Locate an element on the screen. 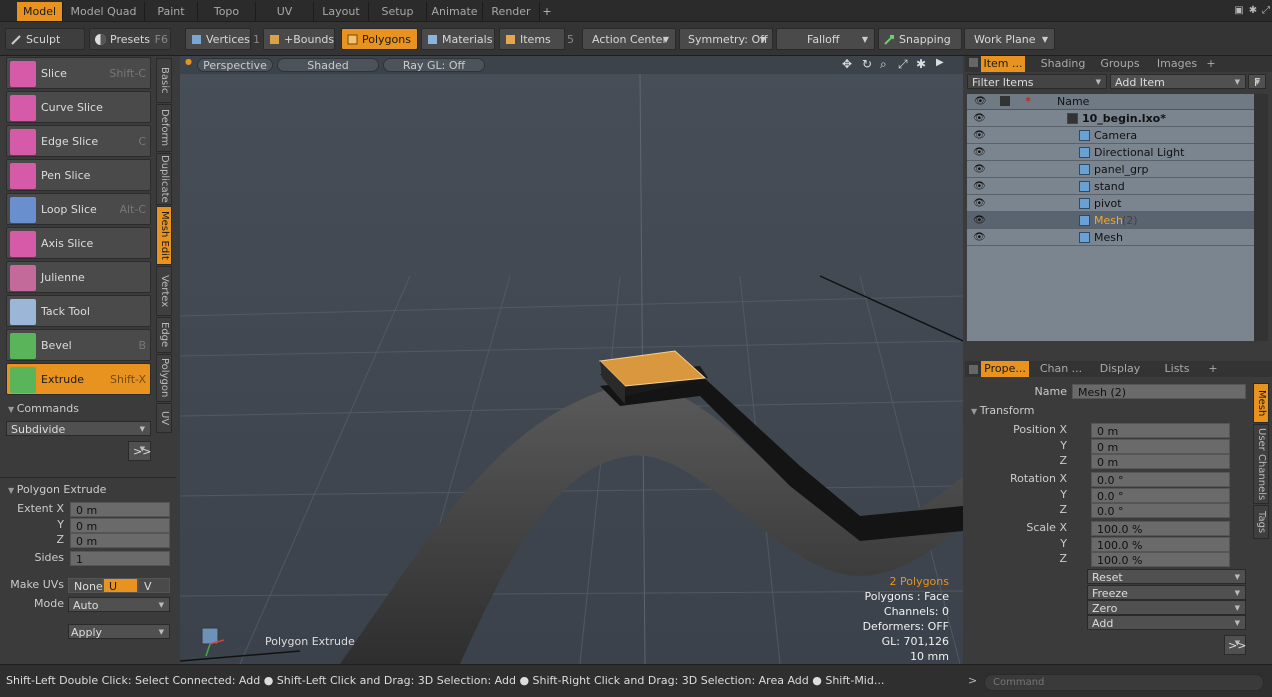 This screenshot has width=1272, height=697. tab-model: Model is located at coordinates (40, 11).